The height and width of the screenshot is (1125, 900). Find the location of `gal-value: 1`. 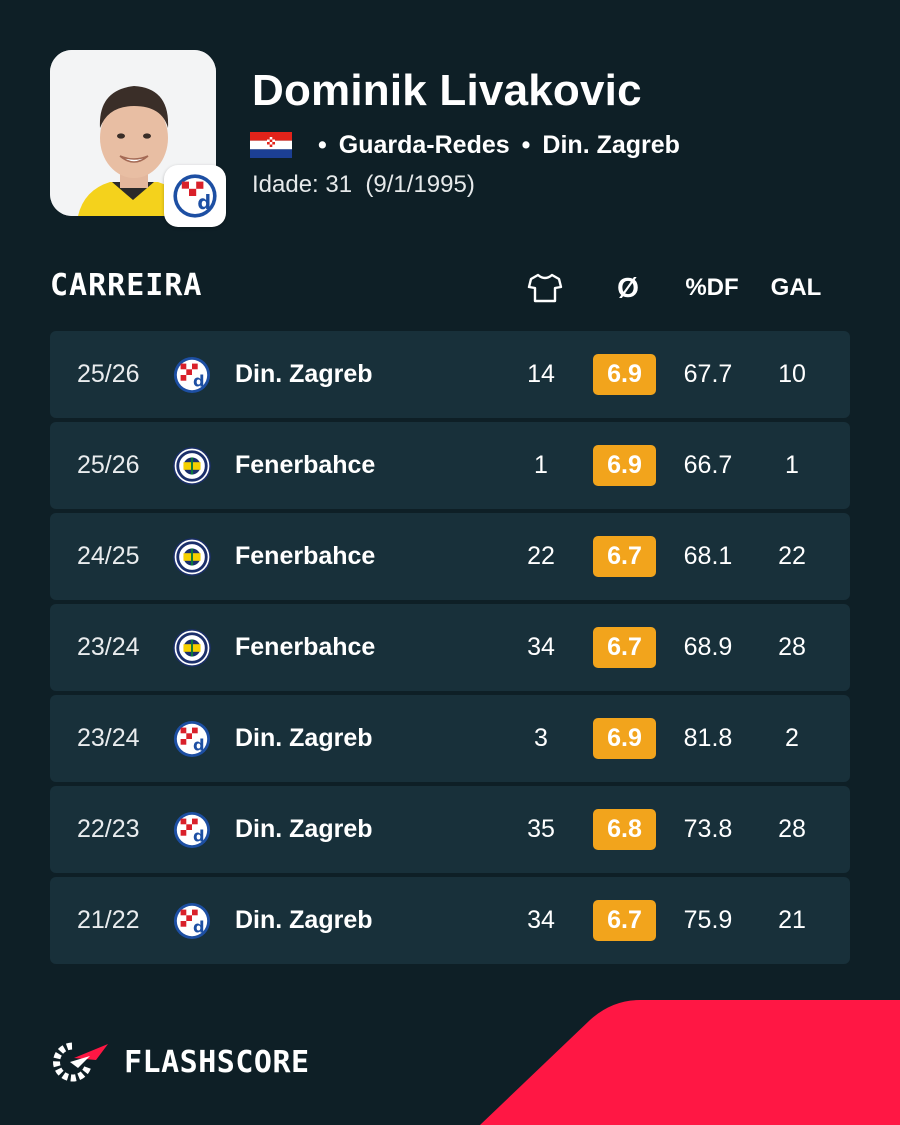

gal-value: 1 is located at coordinates (792, 465).